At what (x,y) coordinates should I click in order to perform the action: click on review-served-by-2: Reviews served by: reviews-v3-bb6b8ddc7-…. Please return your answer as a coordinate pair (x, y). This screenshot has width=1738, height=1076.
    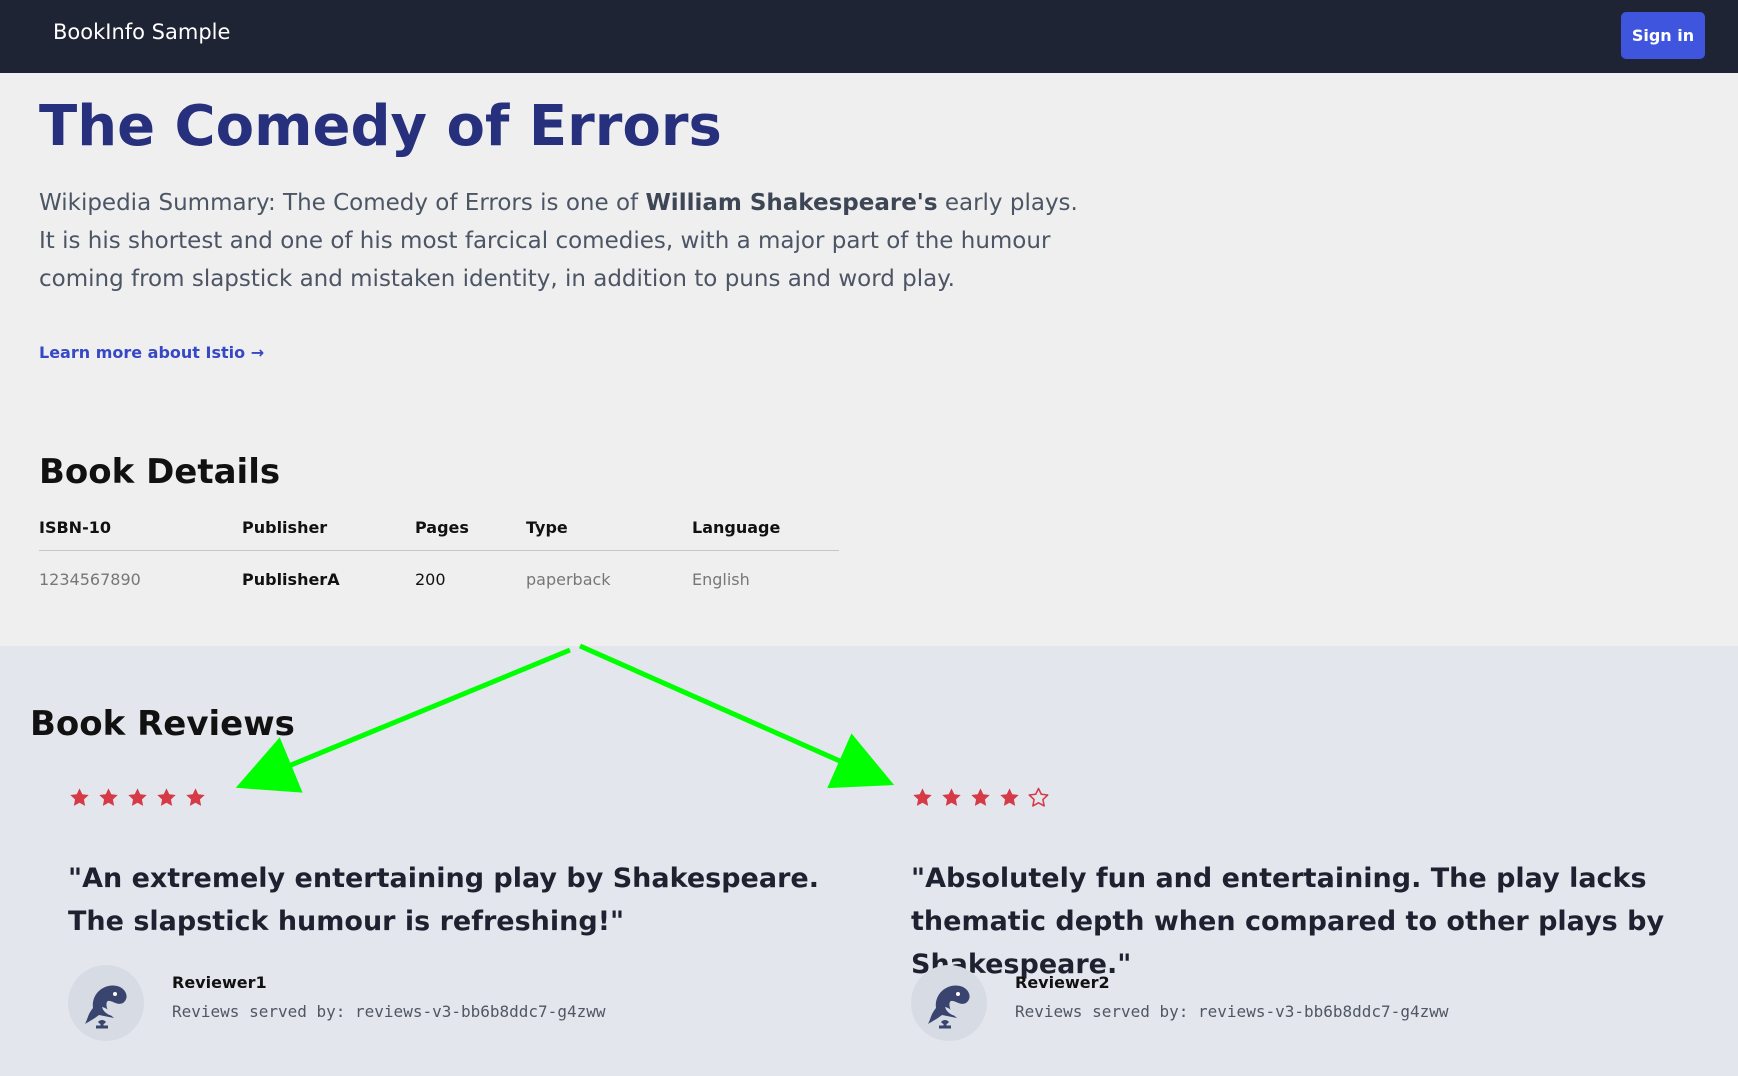
    Looking at the image, I should click on (1232, 1011).